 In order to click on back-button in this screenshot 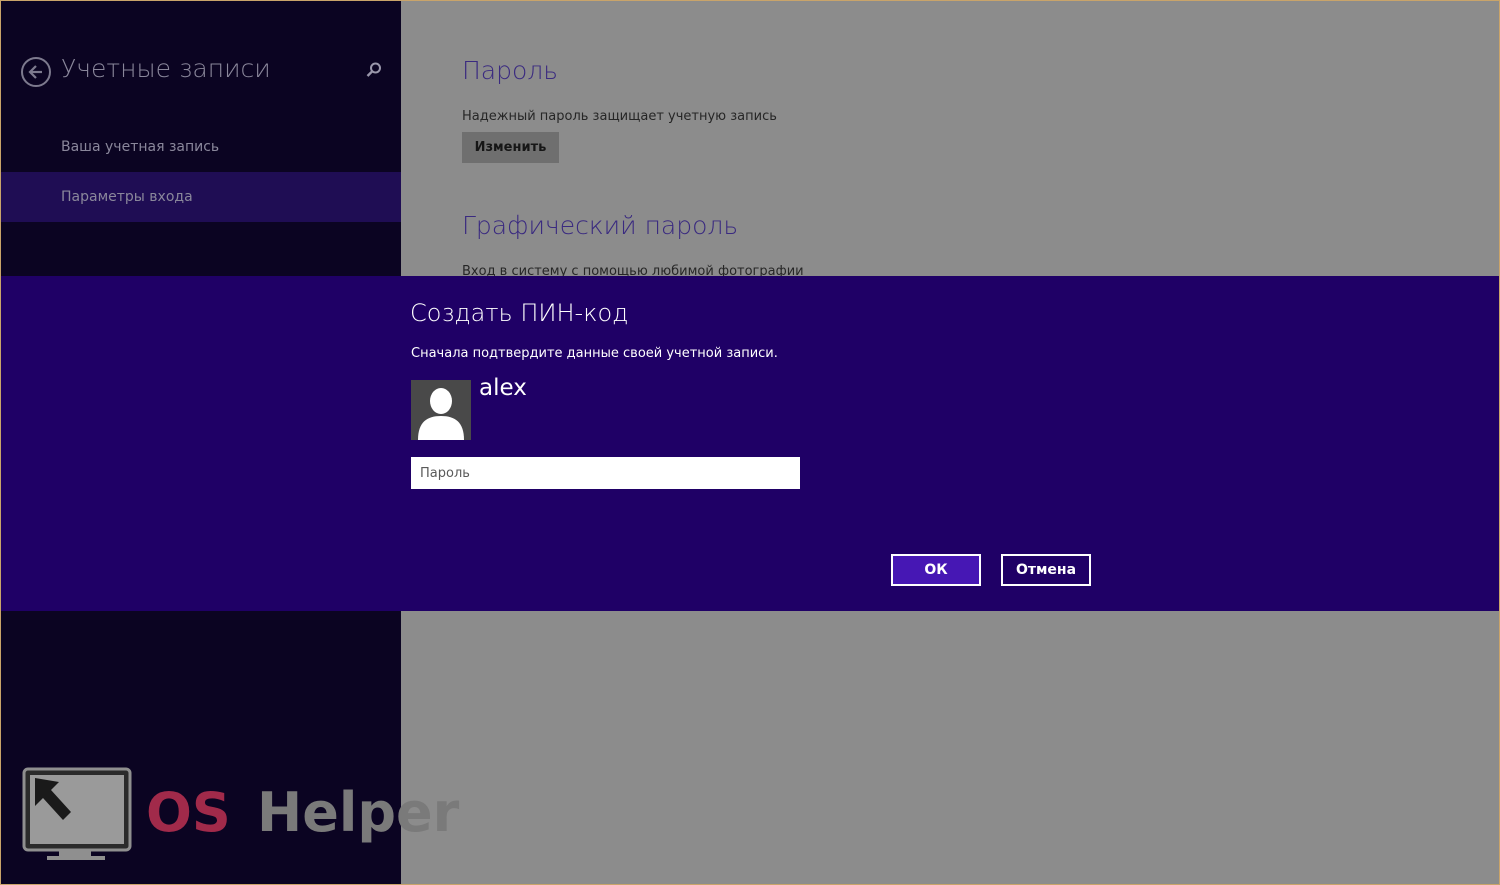, I will do `click(36, 72)`.